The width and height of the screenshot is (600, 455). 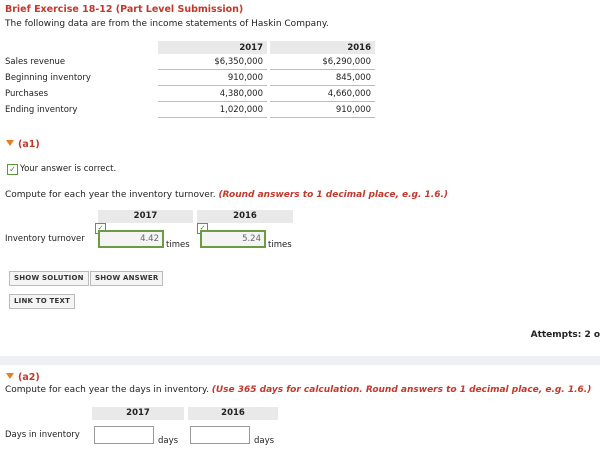 I want to click on inventory-turnover-label: Inventory turnover, so click(x=45, y=239).